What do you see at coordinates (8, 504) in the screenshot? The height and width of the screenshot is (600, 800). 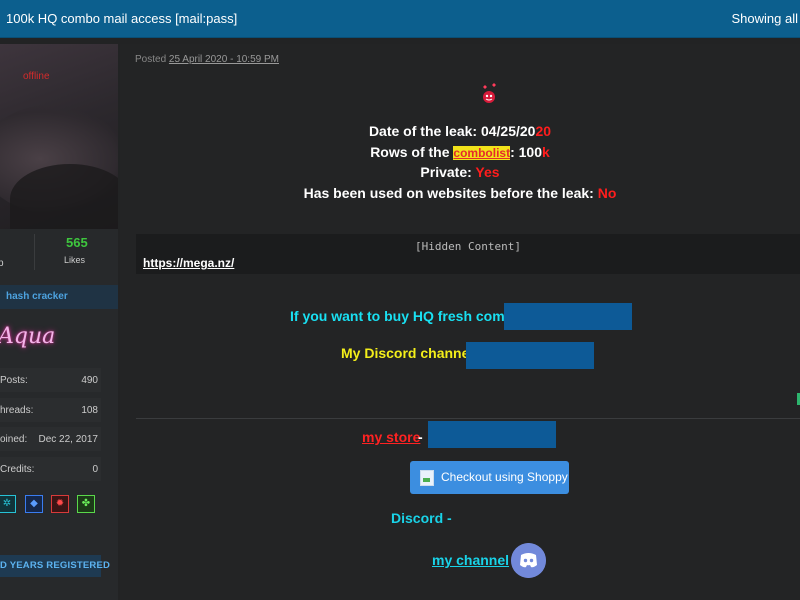 I see `gear-icon: ✲` at bounding box center [8, 504].